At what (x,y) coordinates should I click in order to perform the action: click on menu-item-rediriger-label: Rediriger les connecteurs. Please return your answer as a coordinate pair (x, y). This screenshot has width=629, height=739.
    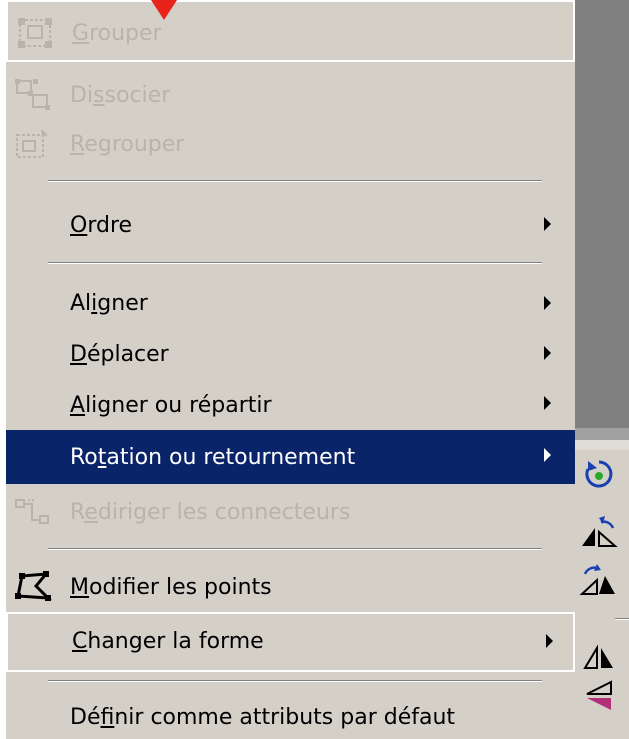
    Looking at the image, I should click on (210, 512).